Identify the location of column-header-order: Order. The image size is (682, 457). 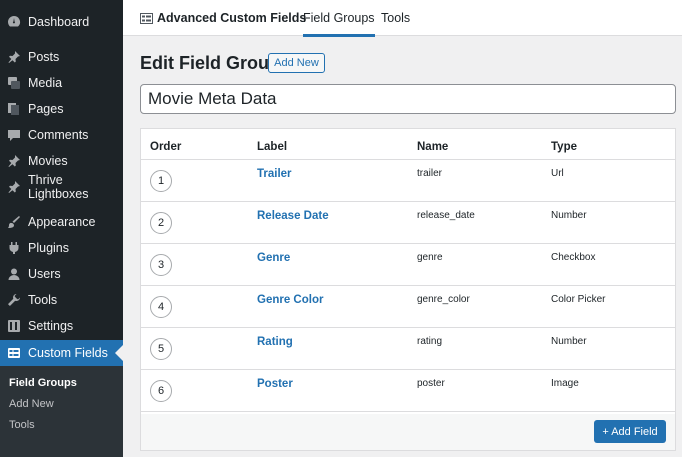
(166, 147).